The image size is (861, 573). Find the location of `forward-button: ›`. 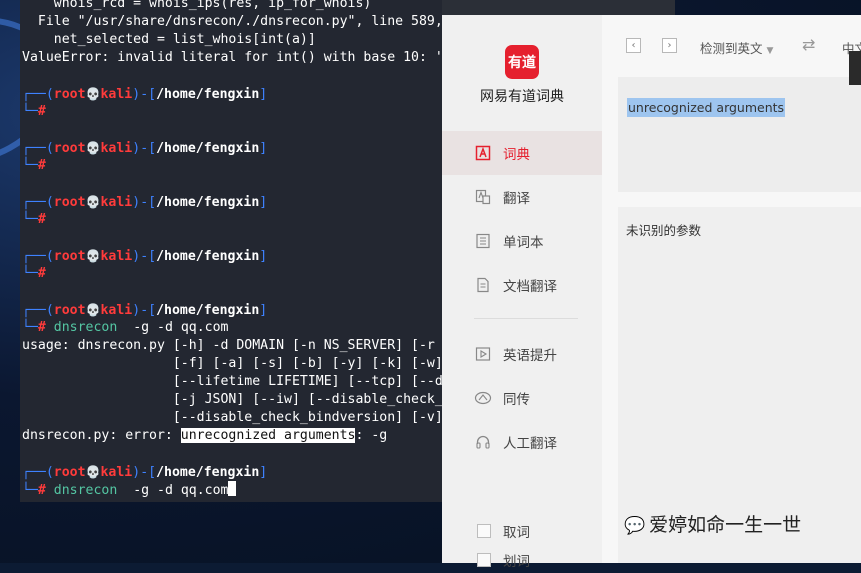

forward-button: › is located at coordinates (669, 45).